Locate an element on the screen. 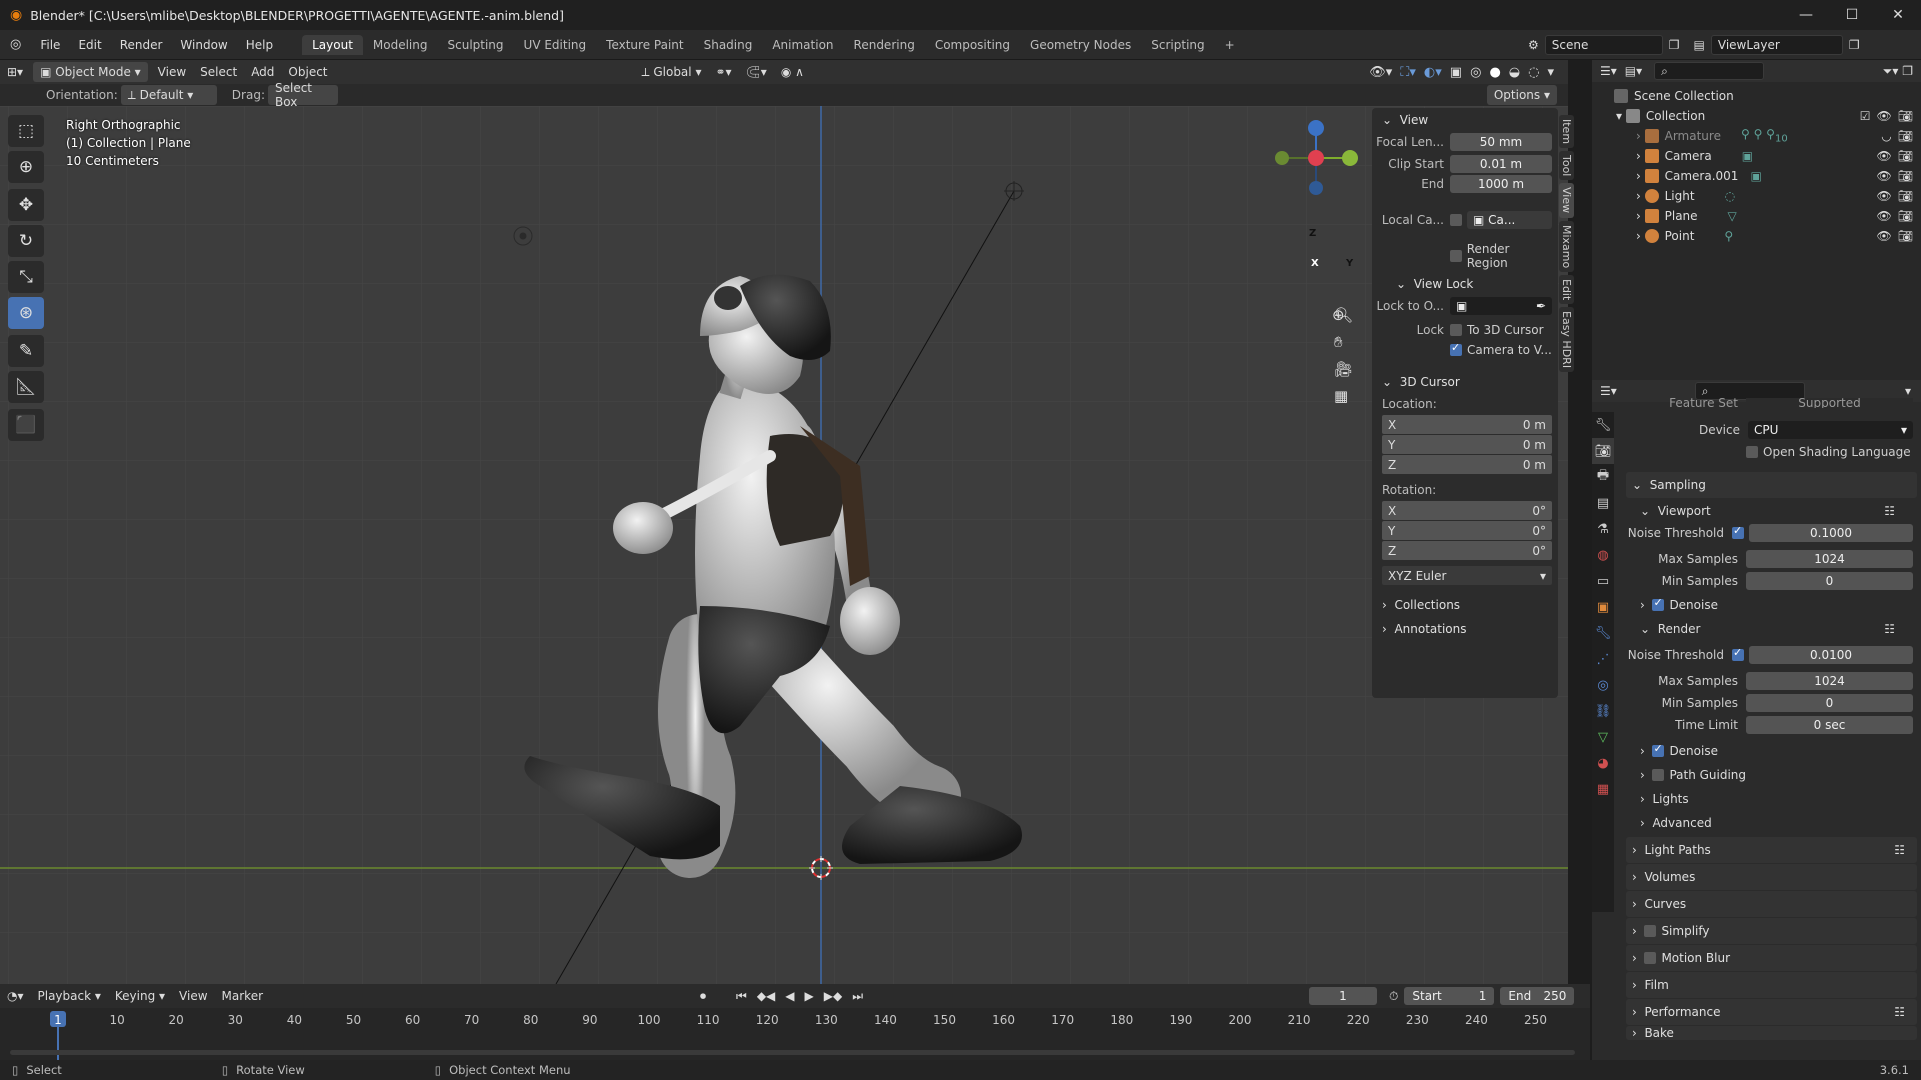  tab-compositing: Compositing is located at coordinates (972, 45).